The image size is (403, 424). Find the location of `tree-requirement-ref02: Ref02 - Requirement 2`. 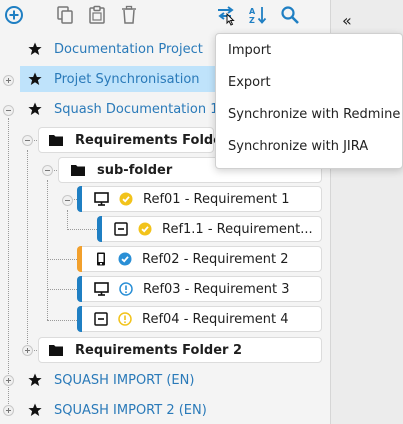

tree-requirement-ref02: Ref02 - Requirement 2 is located at coordinates (199, 259).